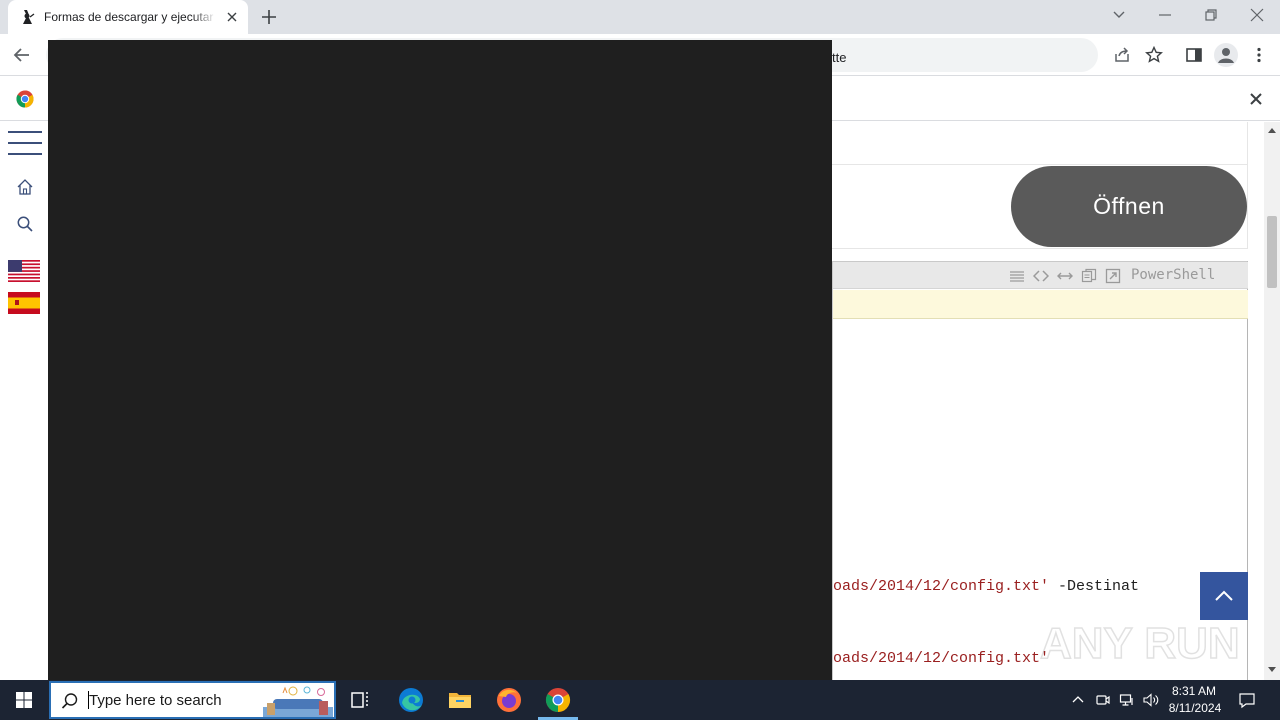 The image size is (1280, 725). Describe the element at coordinates (1272, 130) in the screenshot. I see `scroll-up-arrow-icon` at that location.